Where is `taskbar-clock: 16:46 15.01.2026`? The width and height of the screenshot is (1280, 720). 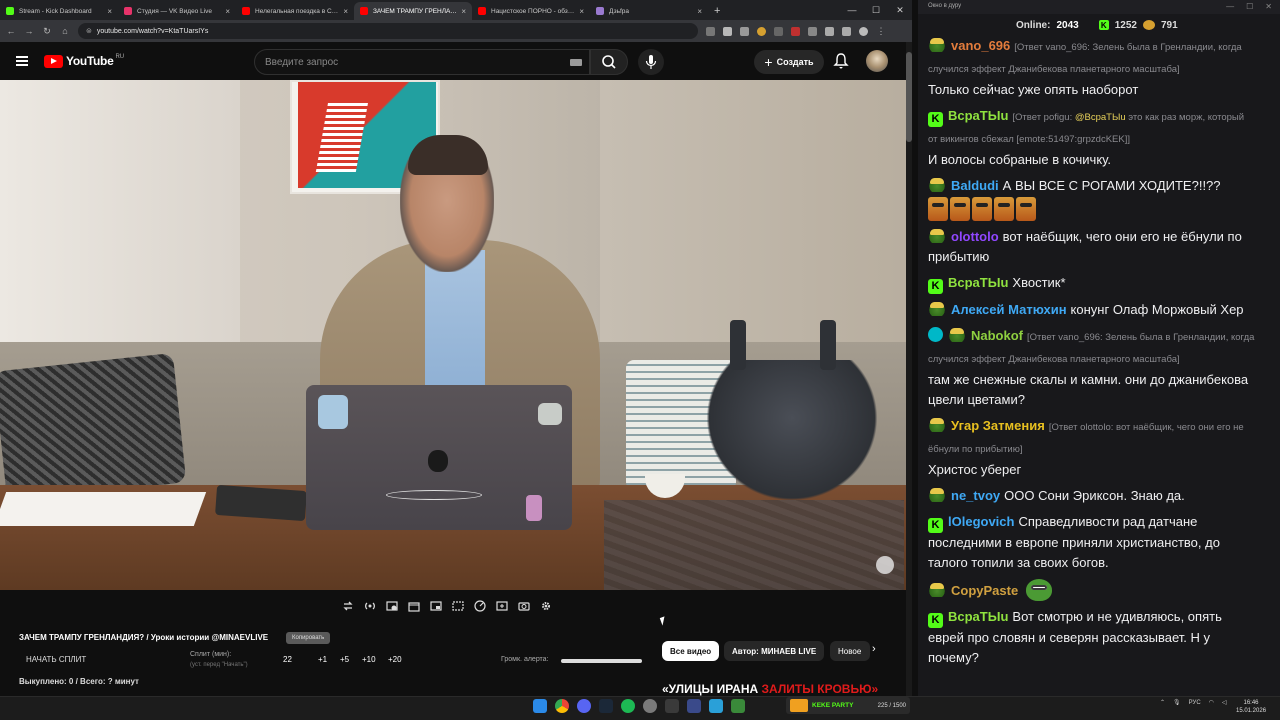 taskbar-clock: 16:46 15.01.2026 is located at coordinates (1251, 707).